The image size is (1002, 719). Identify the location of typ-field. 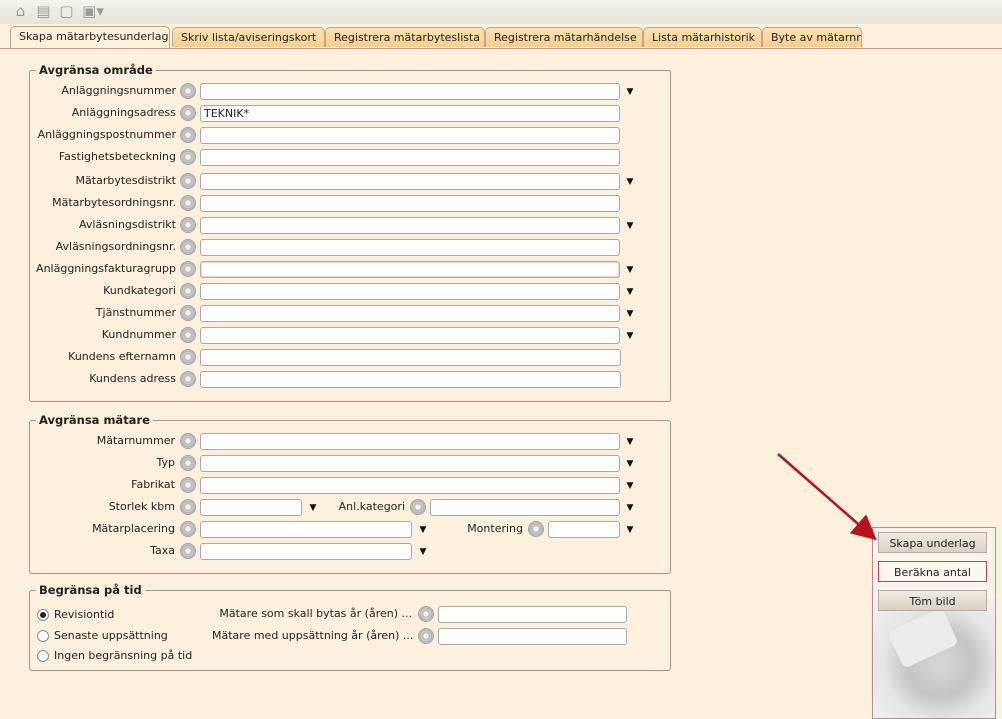
(410, 463).